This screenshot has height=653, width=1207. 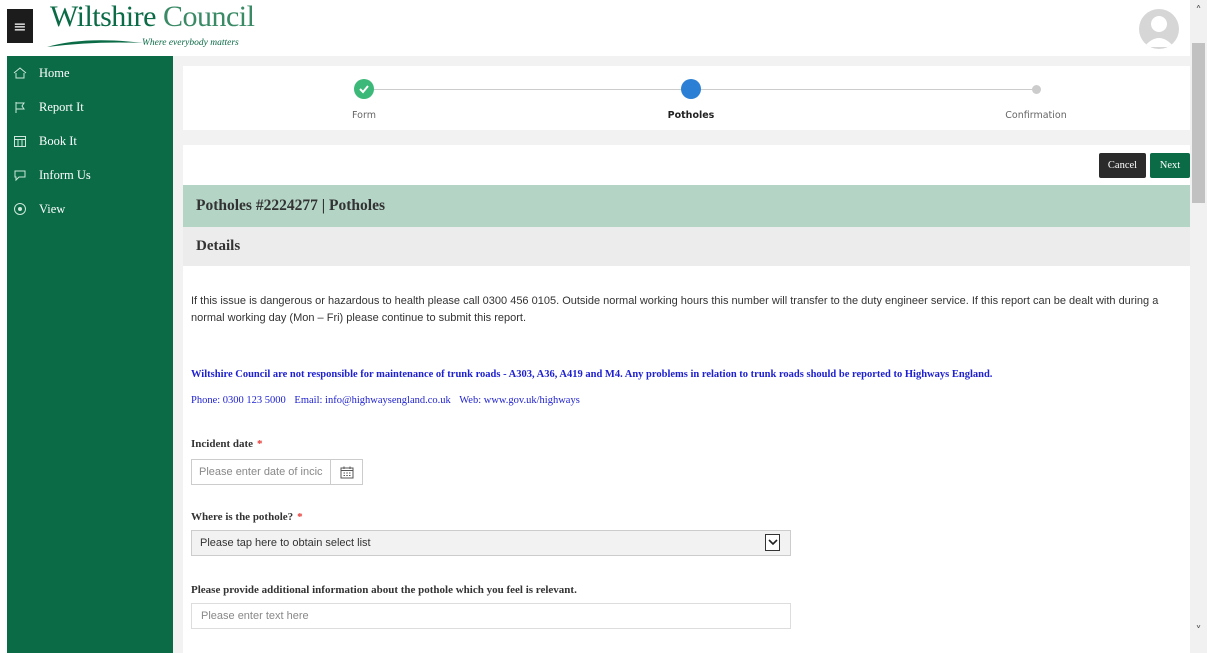 I want to click on section-header-details: Details, so click(x=686, y=246).